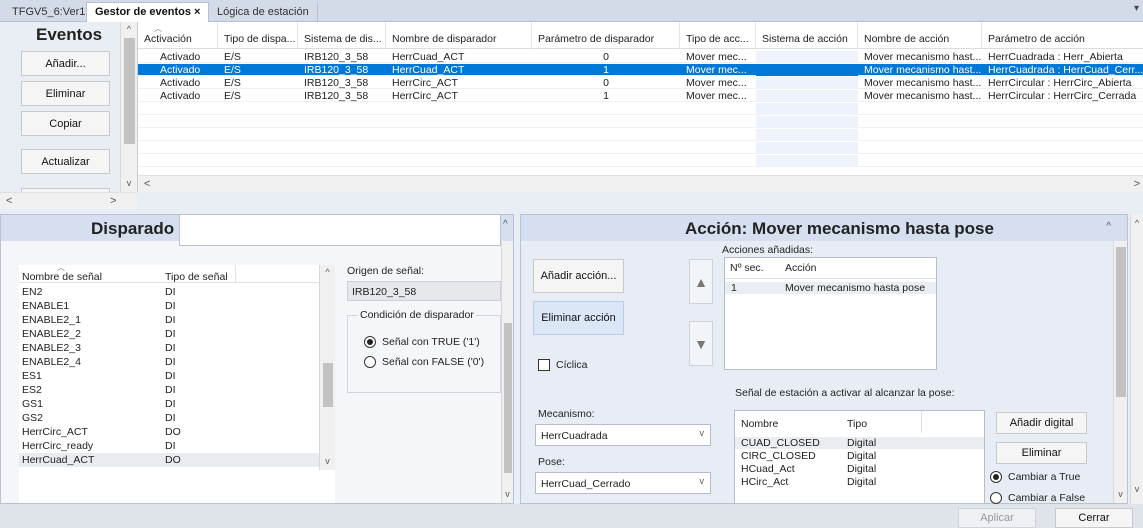 This screenshot has height=528, width=1143. I want to click on radio-label: Cambiar a True, so click(1044, 477).